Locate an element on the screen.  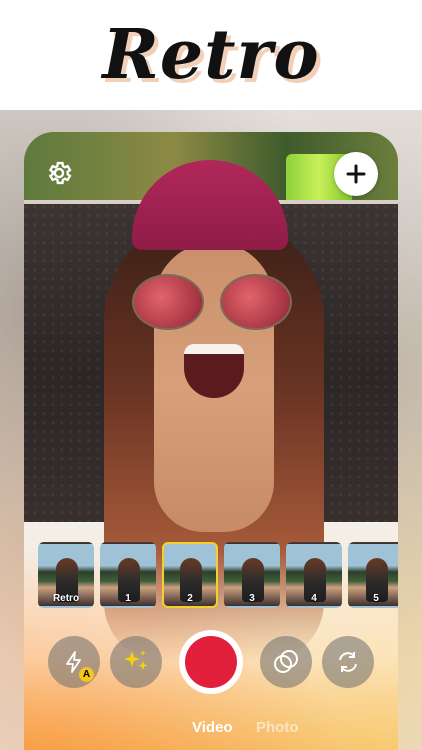
filter-label: 5 is located at coordinates (376, 598).